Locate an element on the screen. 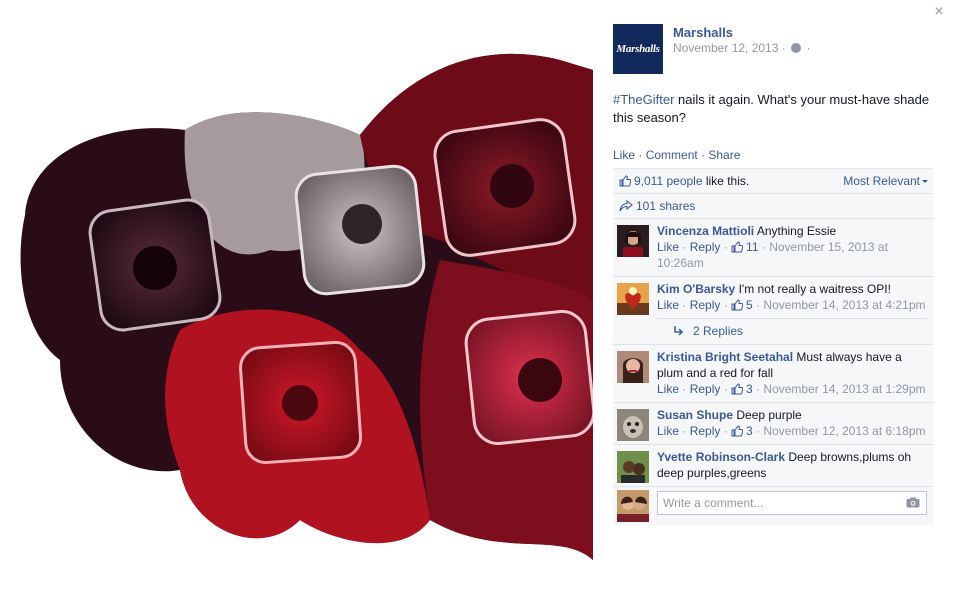 This screenshot has height=593, width=953. page-name-link: Marshalls is located at coordinates (703, 32).